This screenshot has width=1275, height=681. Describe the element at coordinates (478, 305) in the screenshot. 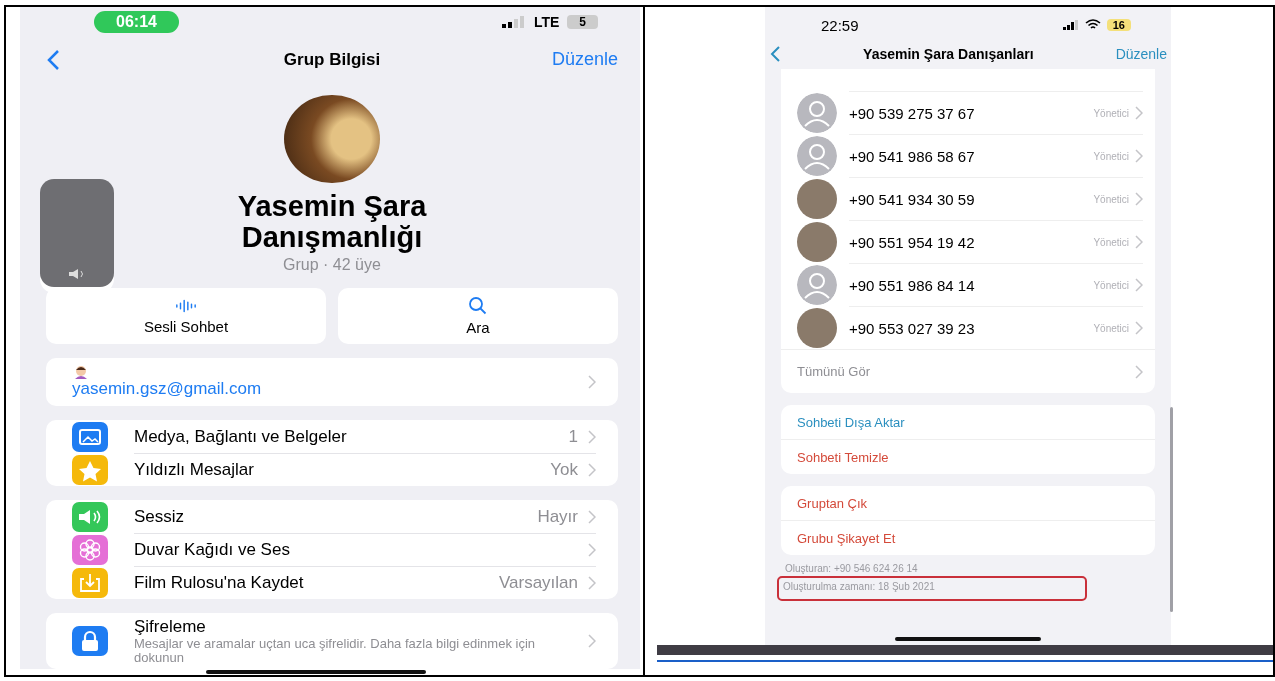

I see `search-icon` at that location.